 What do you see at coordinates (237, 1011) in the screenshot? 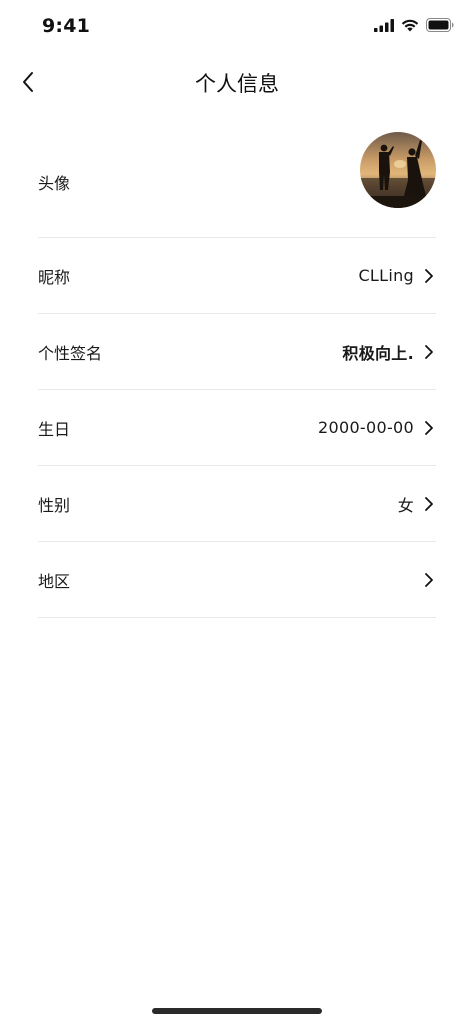
I see `home-indicator` at bounding box center [237, 1011].